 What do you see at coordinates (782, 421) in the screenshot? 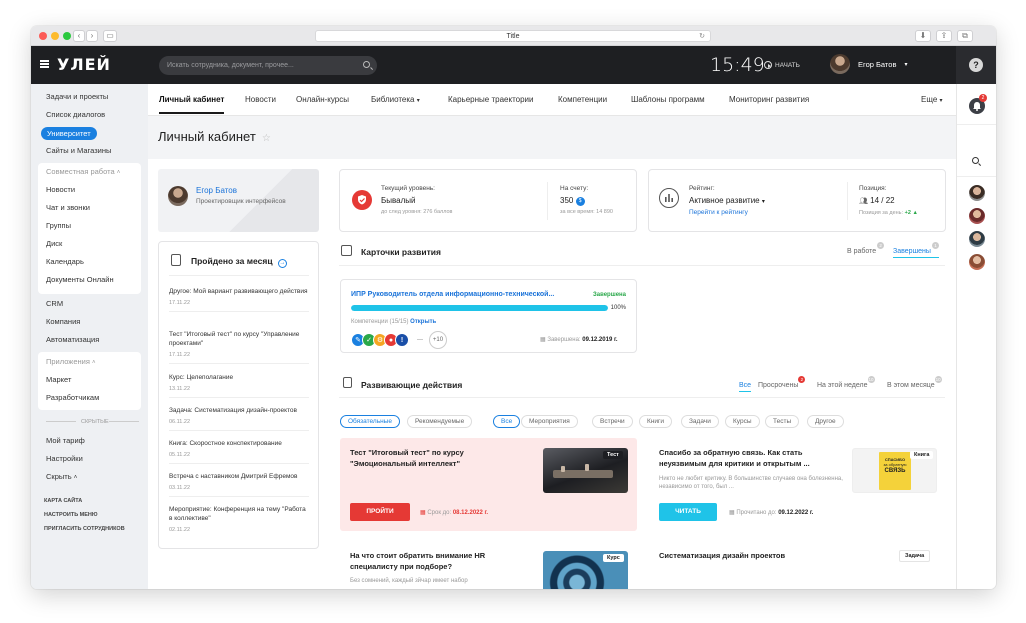
I see `filter-tests: Тесты` at bounding box center [782, 421].